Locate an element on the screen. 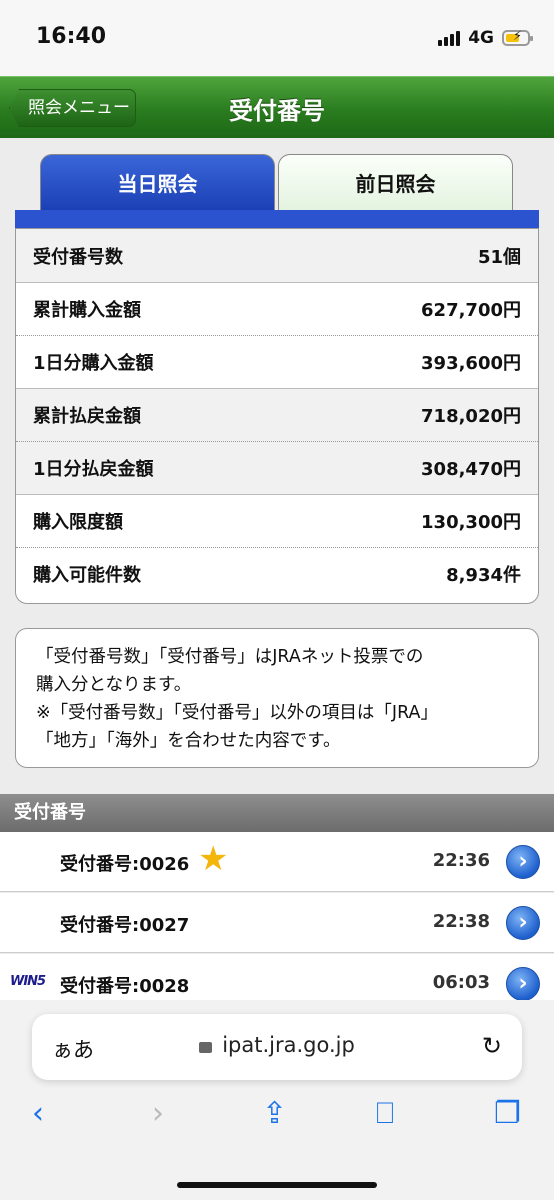 The image size is (554, 1200). tabs-icon: ❐ is located at coordinates (507, 1113).